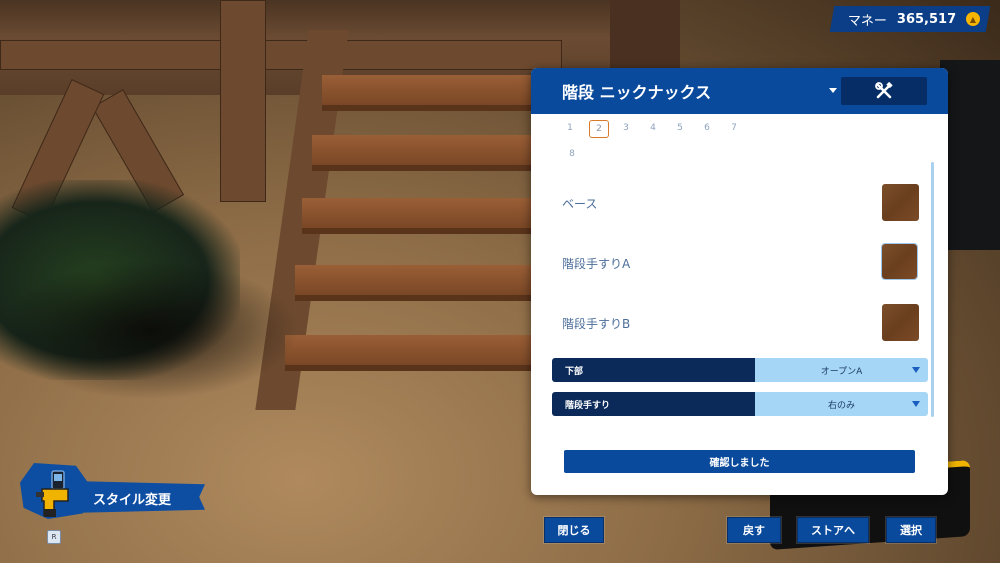 The image size is (1000, 563). What do you see at coordinates (911, 530) in the screenshot?
I see `select-button: 選択` at bounding box center [911, 530].